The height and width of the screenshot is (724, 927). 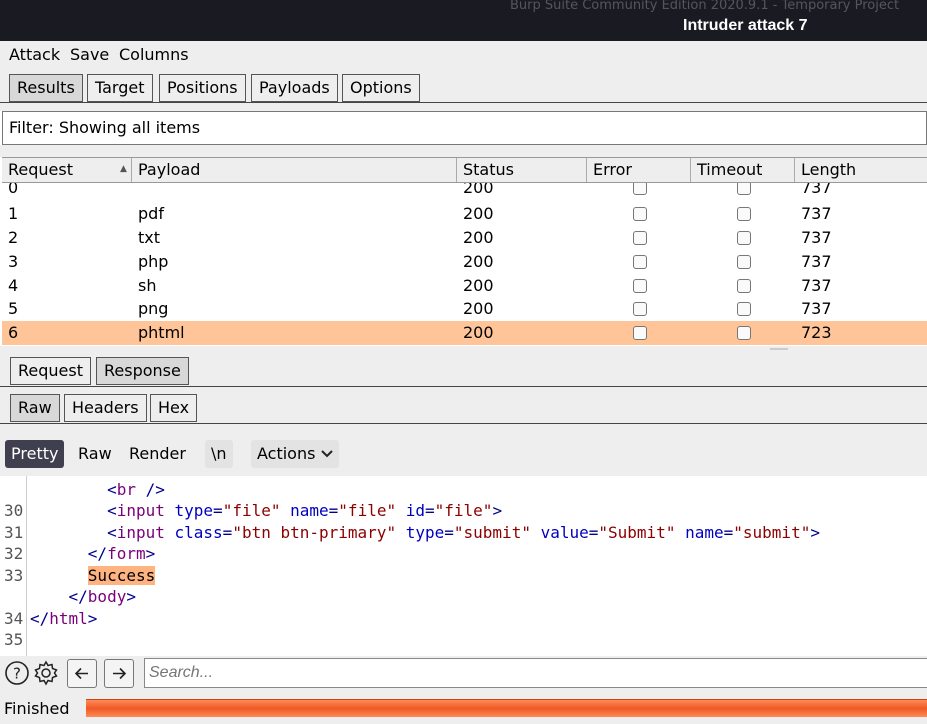 I want to click on code-token: br, so click(x=126, y=489).